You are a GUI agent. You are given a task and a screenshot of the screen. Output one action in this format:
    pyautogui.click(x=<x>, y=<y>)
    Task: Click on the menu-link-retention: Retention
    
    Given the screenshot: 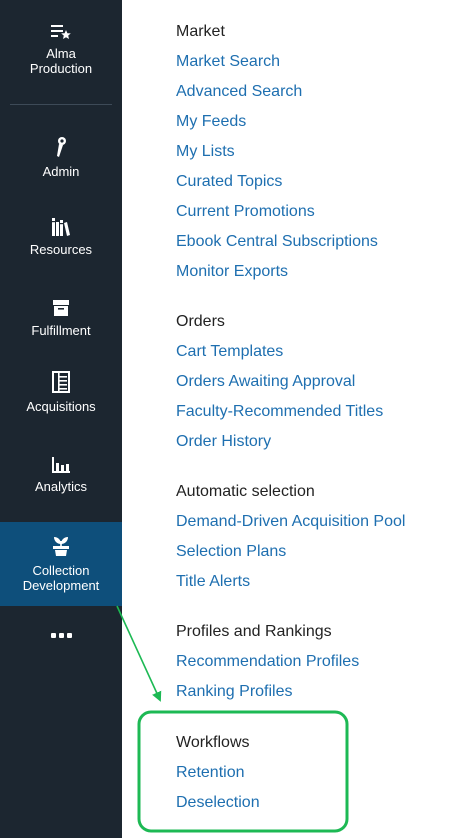 What is the action you would take?
    pyautogui.click(x=312, y=773)
    